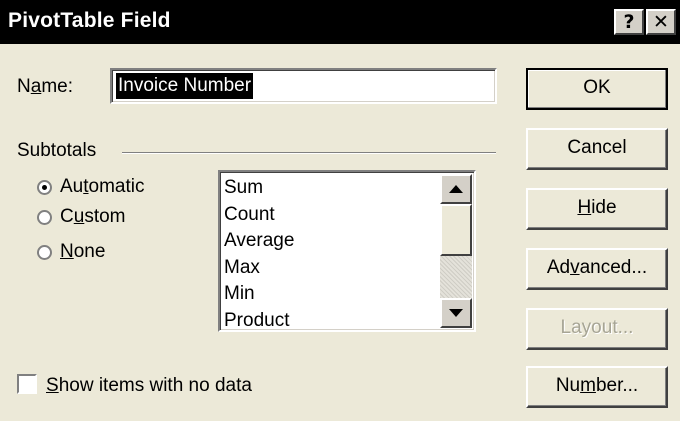  What do you see at coordinates (185, 86) in the screenshot?
I see `name-input-value: Invoice Number` at bounding box center [185, 86].